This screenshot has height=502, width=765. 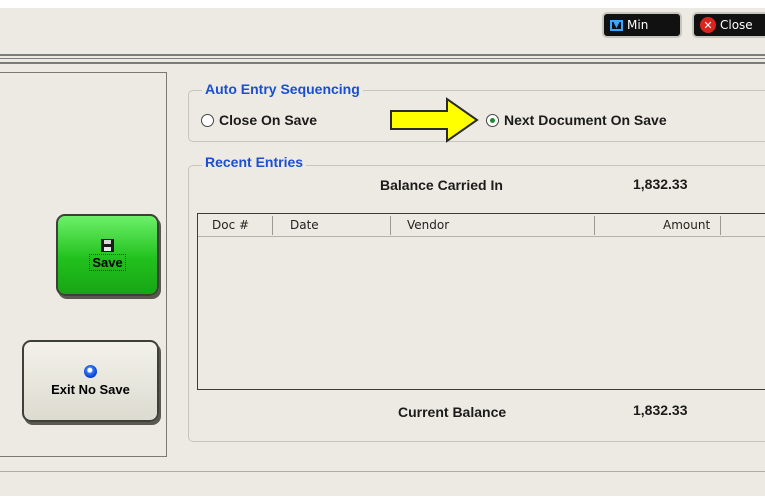 What do you see at coordinates (254, 162) in the screenshot?
I see `recent-entries-title: Recent Entries` at bounding box center [254, 162].